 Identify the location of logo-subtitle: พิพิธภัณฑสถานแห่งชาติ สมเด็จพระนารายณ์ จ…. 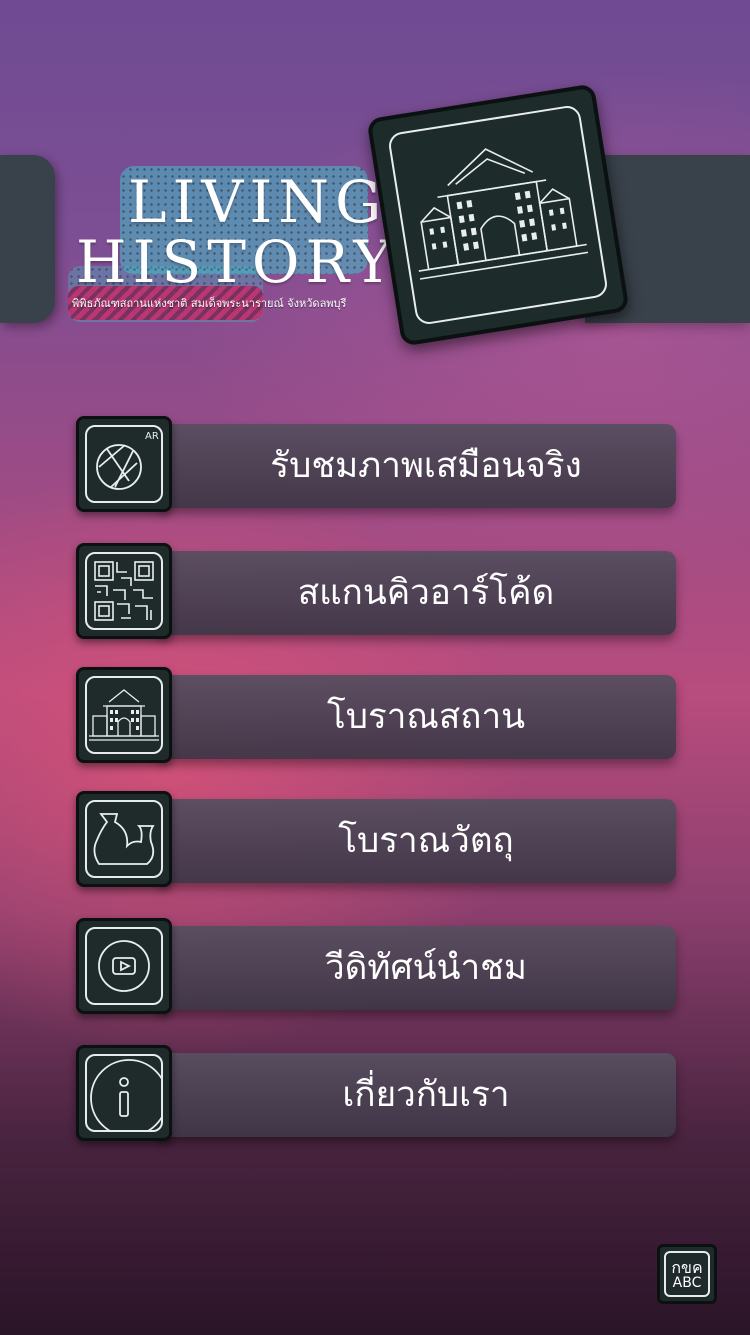
(209, 303).